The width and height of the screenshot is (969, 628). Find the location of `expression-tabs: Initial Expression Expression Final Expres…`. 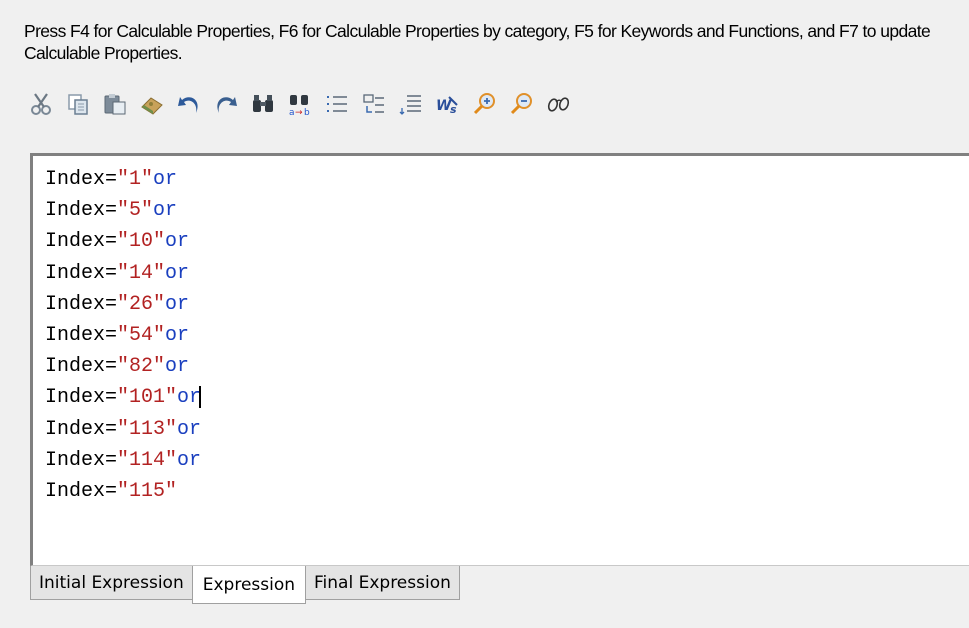

expression-tabs: Initial Expression Expression Final Expres… is located at coordinates (245, 585).